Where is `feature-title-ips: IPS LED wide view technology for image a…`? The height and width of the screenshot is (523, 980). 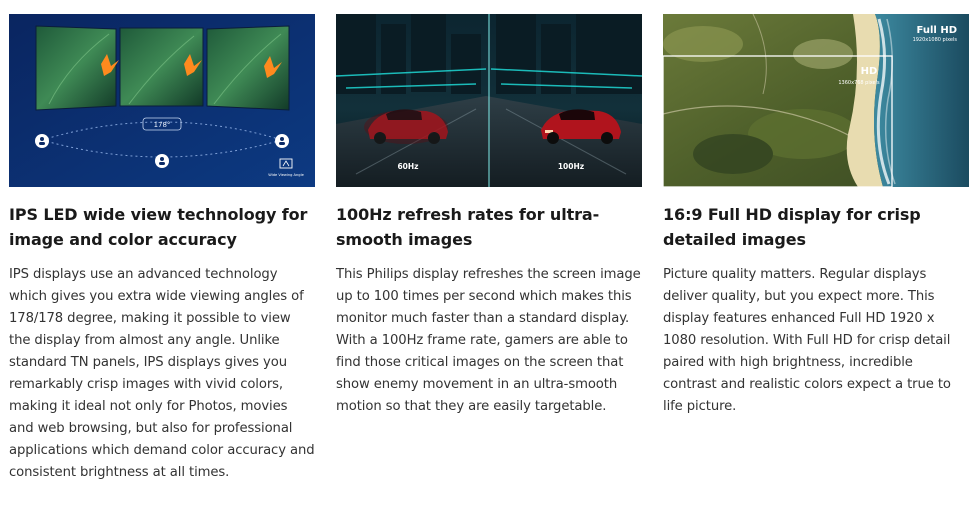 feature-title-ips: IPS LED wide view technology for image a… is located at coordinates (158, 227).